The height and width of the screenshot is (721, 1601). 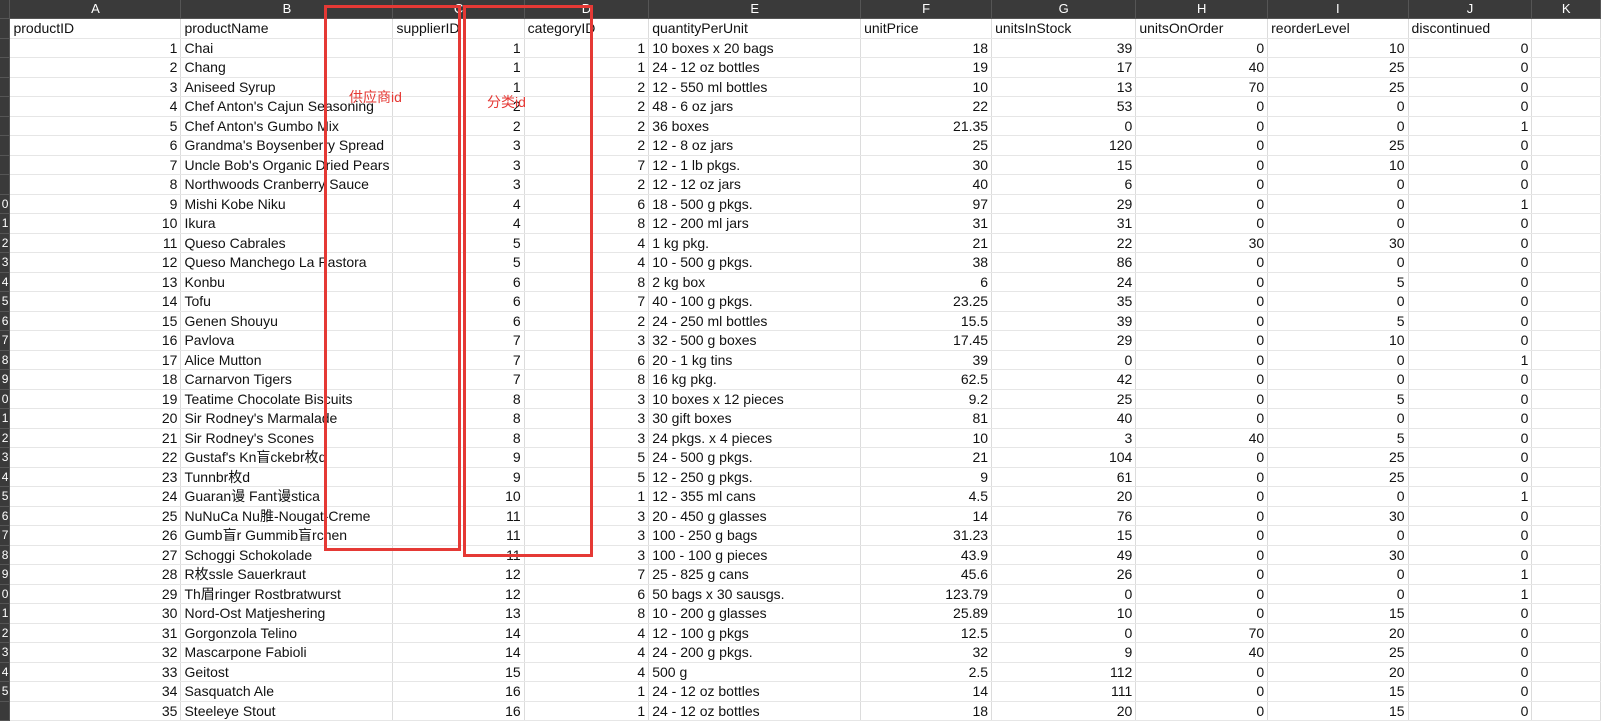 I want to click on cell-productName: Uncle Bob's Organic Dried Pears, so click(x=287, y=165).